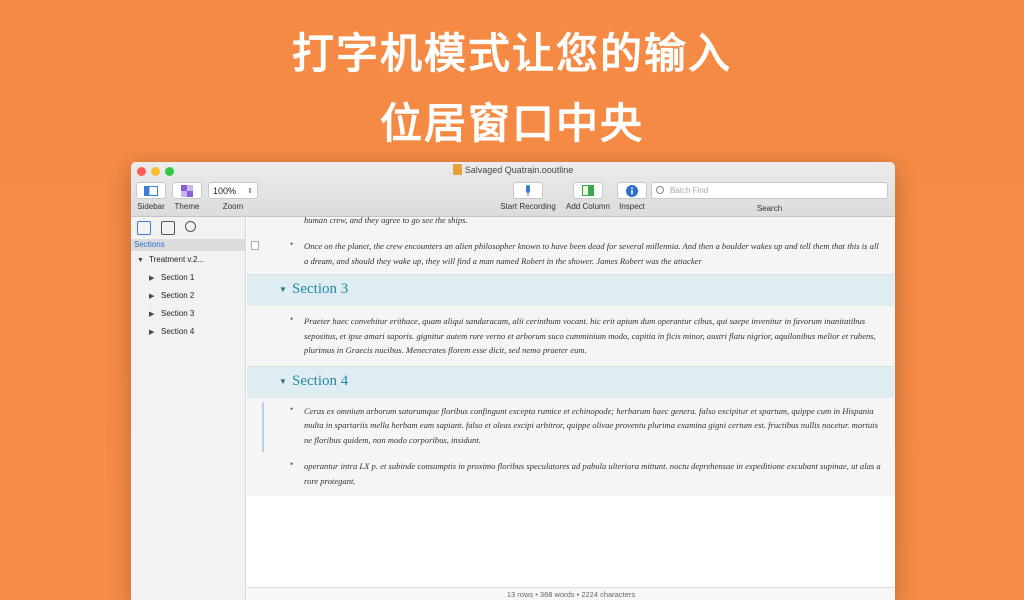  I want to click on search-label: Search, so click(769, 208).